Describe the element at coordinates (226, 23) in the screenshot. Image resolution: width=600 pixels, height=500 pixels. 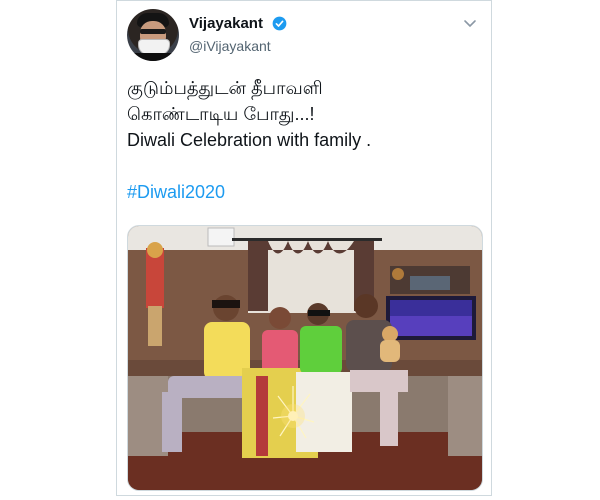
I see `display-name: Vijayakant` at that location.